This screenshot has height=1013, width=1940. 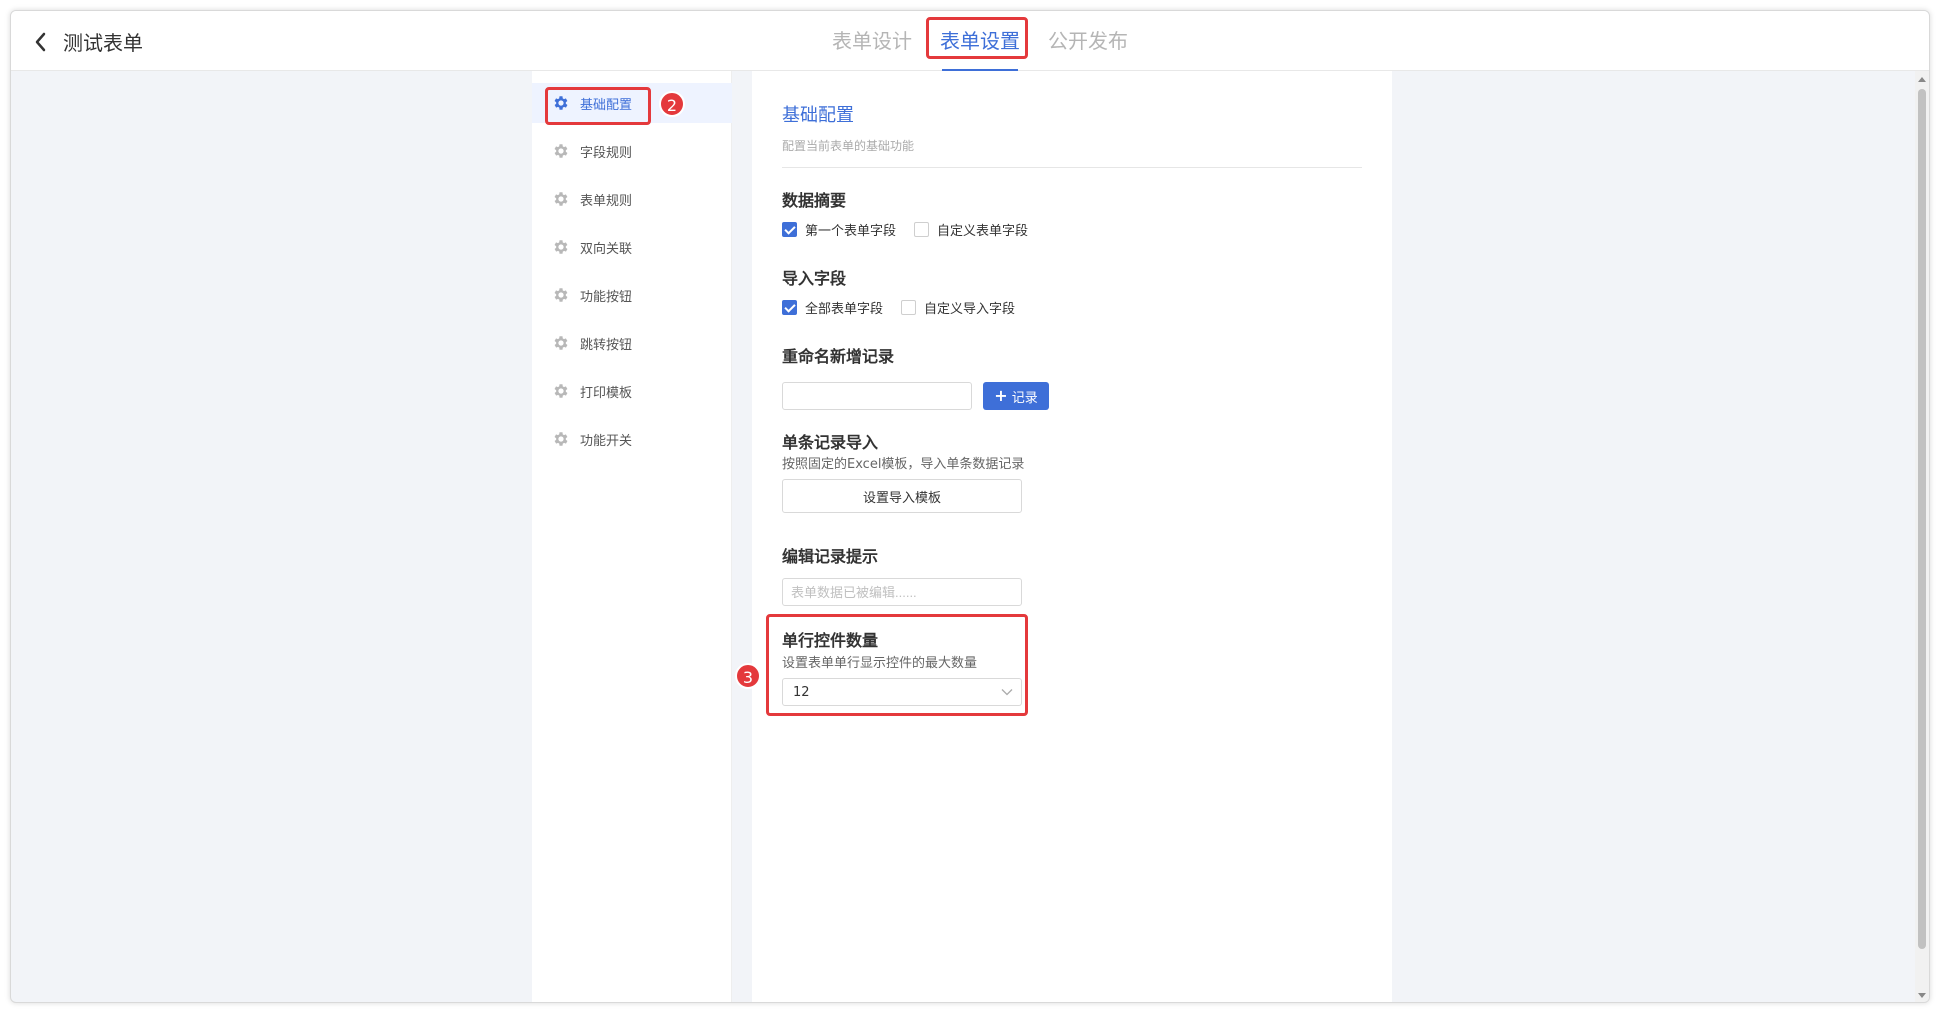 What do you see at coordinates (872, 41) in the screenshot?
I see `tab-form-design: 表单设计` at bounding box center [872, 41].